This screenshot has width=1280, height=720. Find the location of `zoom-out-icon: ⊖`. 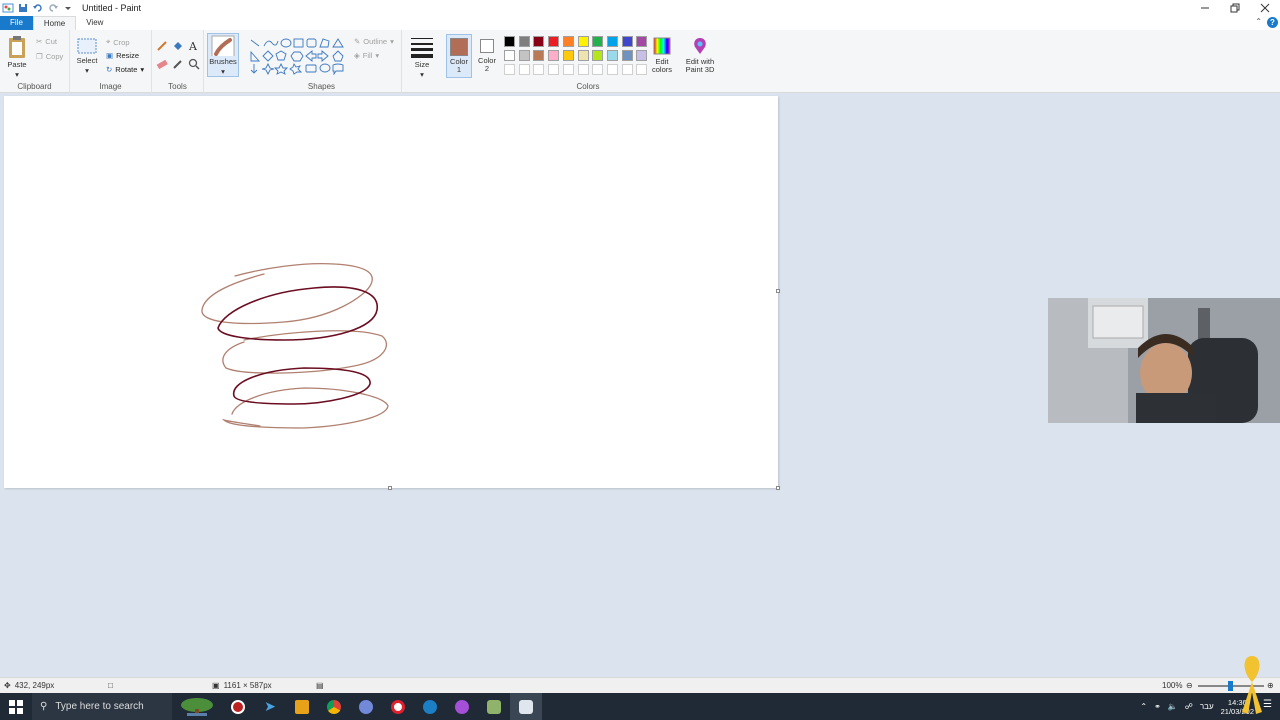

zoom-out-icon: ⊖ is located at coordinates (1189, 685).